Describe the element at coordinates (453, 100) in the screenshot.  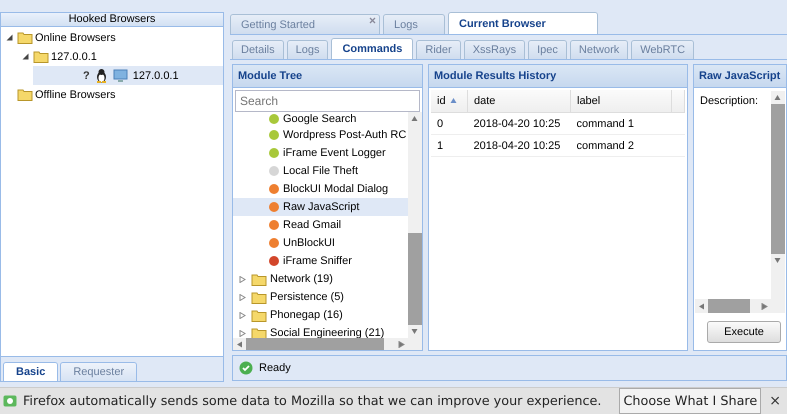
I see `sort-arrow-icon` at that location.